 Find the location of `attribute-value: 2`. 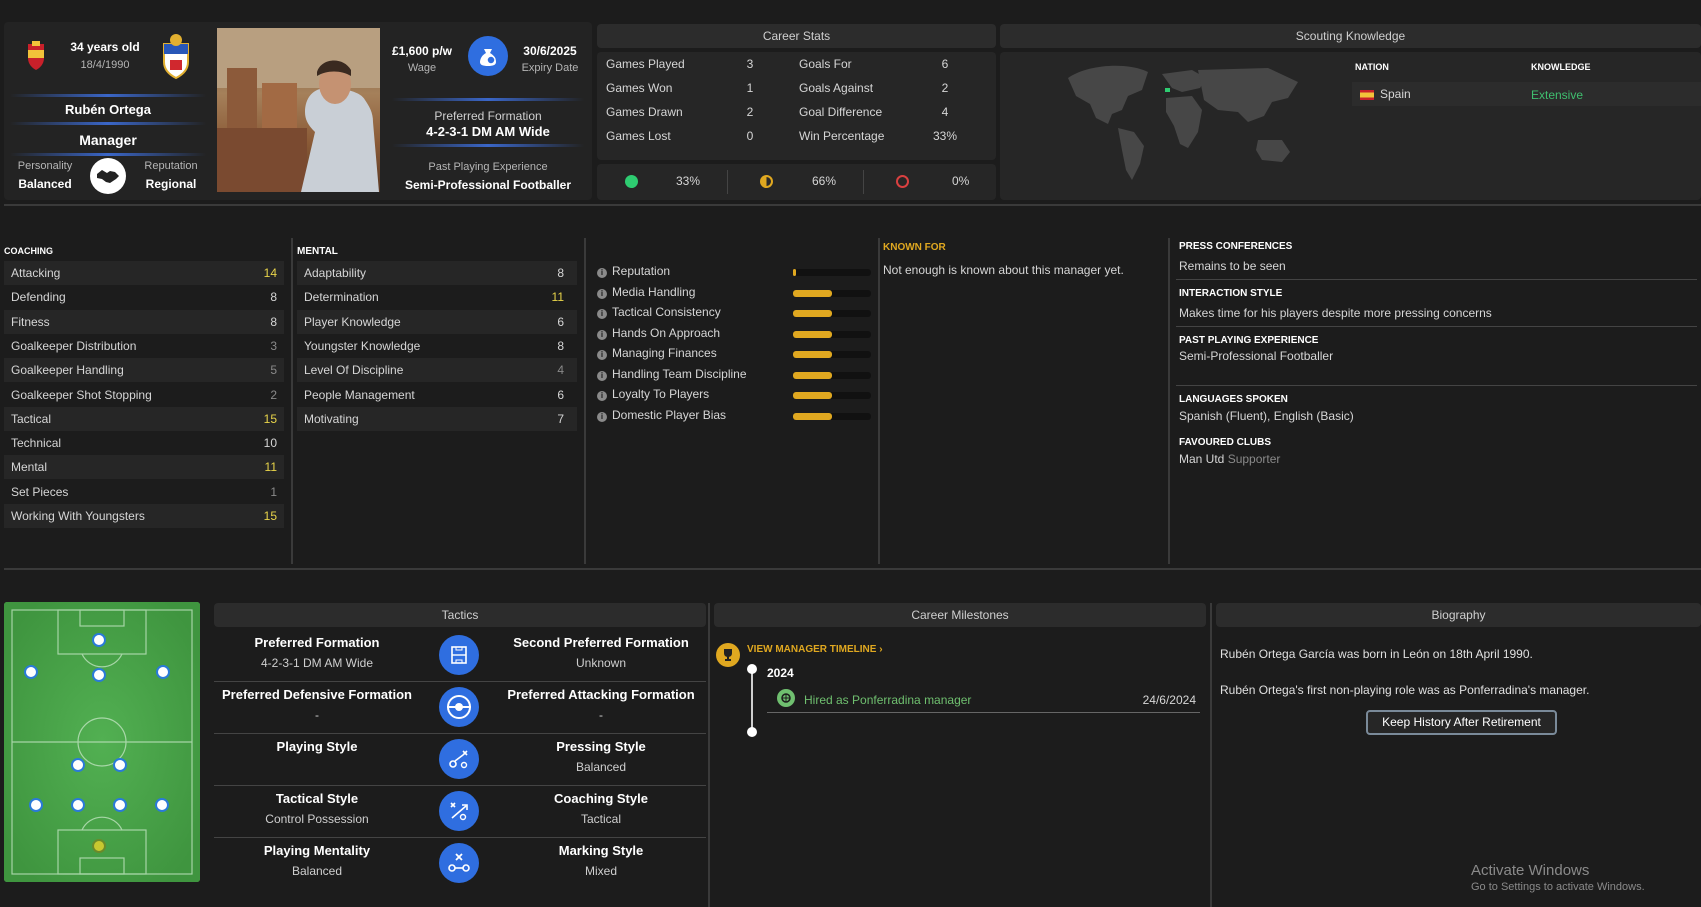

attribute-value: 2 is located at coordinates (273, 394).